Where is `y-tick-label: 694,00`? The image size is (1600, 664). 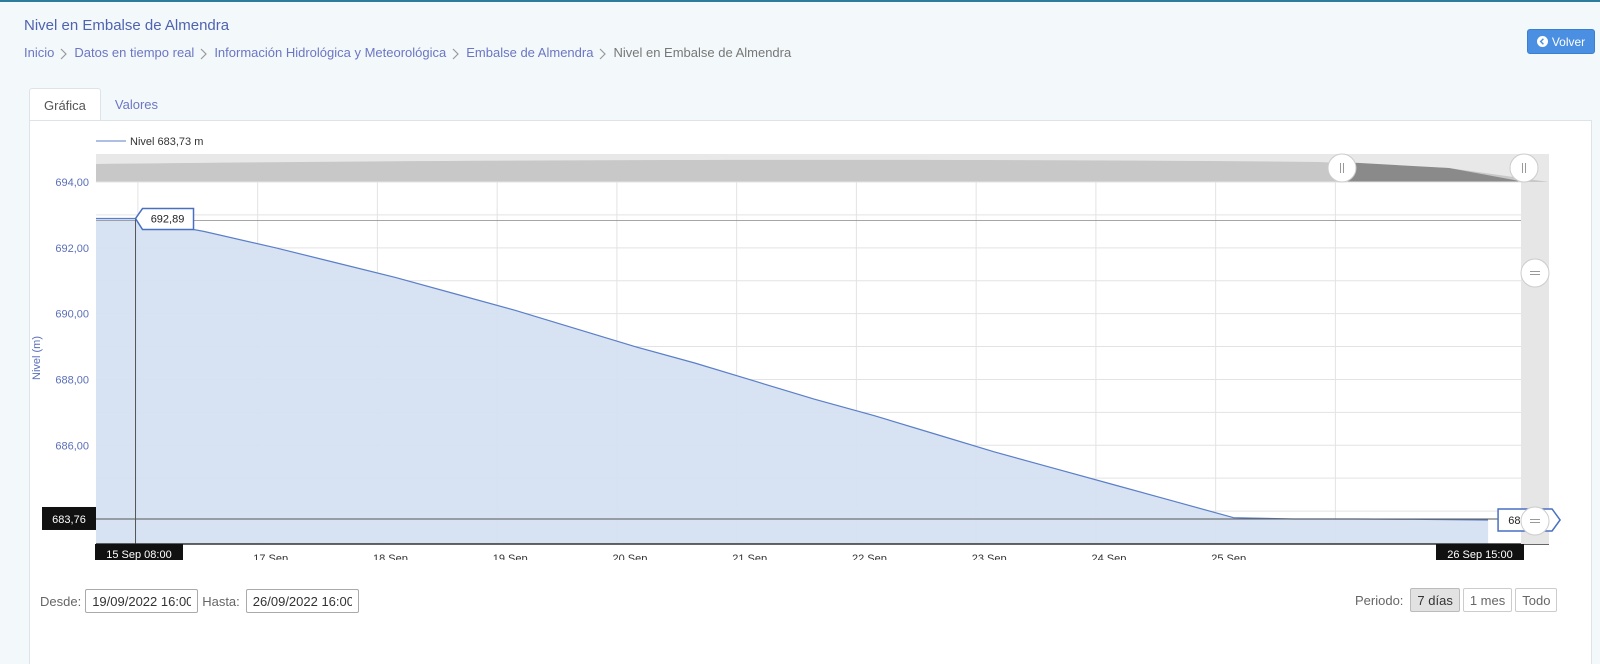
y-tick-label: 694,00 is located at coordinates (72, 183).